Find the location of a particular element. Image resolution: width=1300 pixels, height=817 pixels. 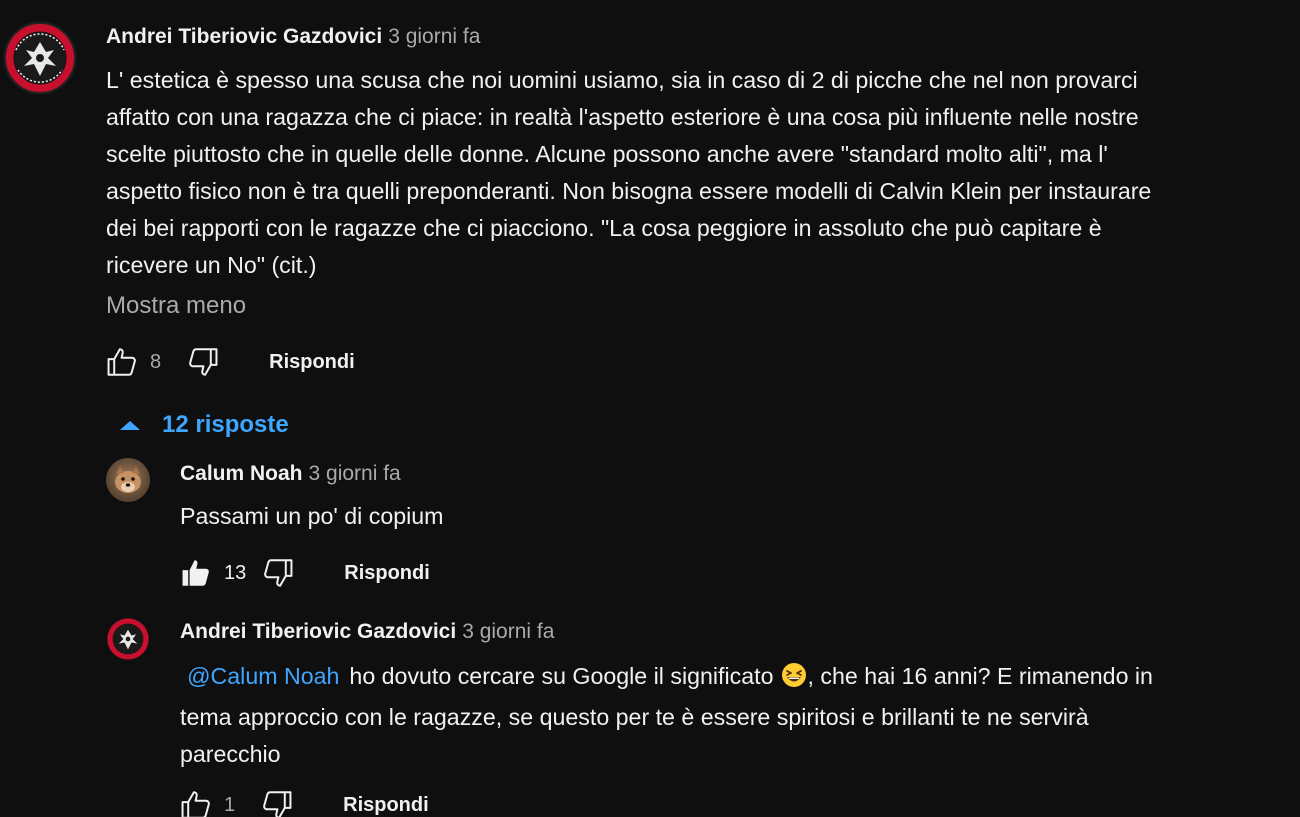

like-button-active is located at coordinates (196, 573).